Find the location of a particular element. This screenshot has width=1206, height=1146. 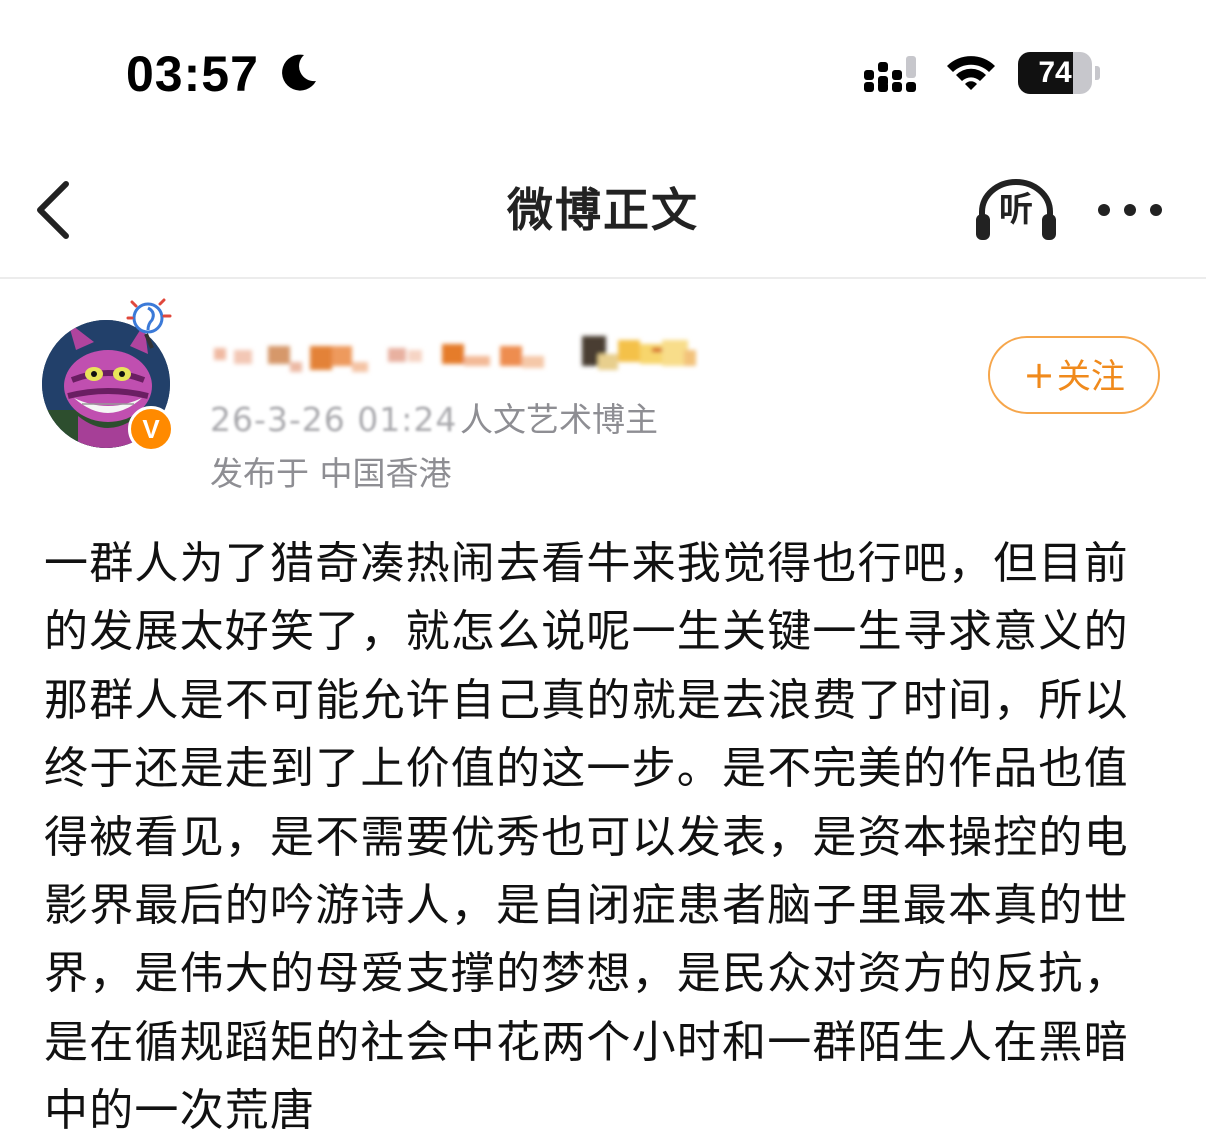

listen-label: 听 is located at coordinates (1016, 210).